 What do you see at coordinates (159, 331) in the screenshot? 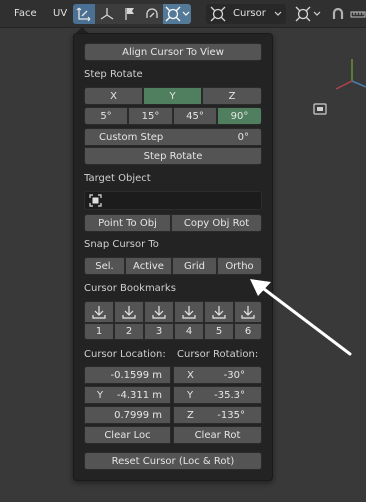
I see `bookmark-recall-button-3: 3` at bounding box center [159, 331].